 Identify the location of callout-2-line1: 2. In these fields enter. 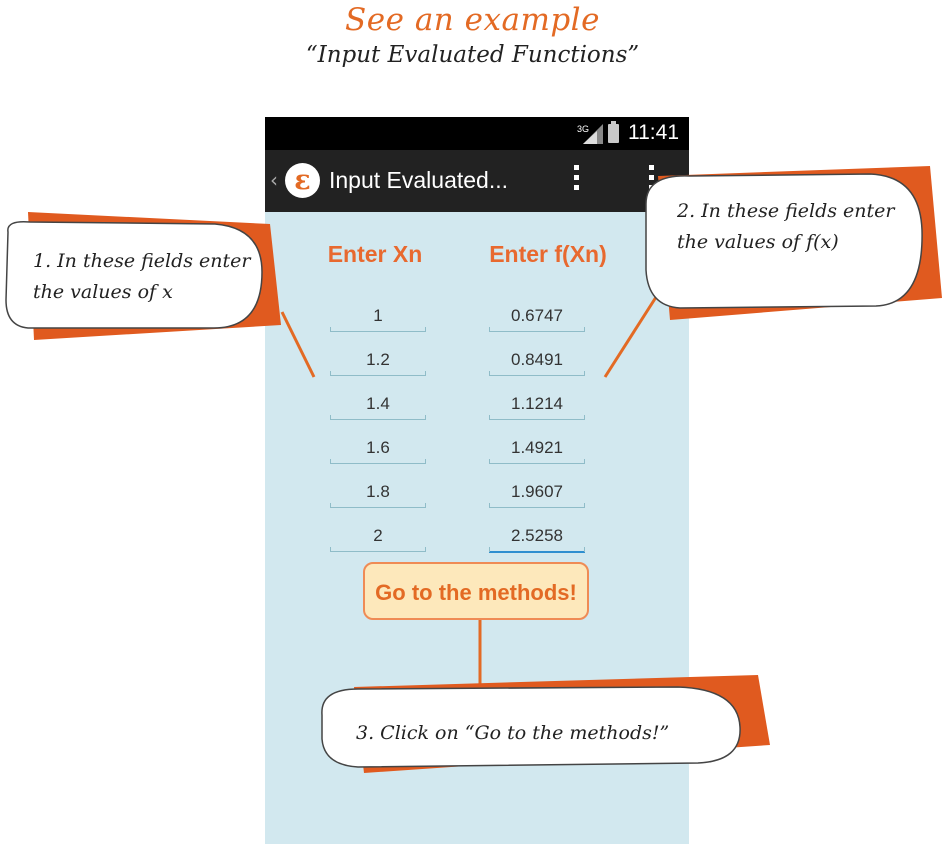
(786, 211).